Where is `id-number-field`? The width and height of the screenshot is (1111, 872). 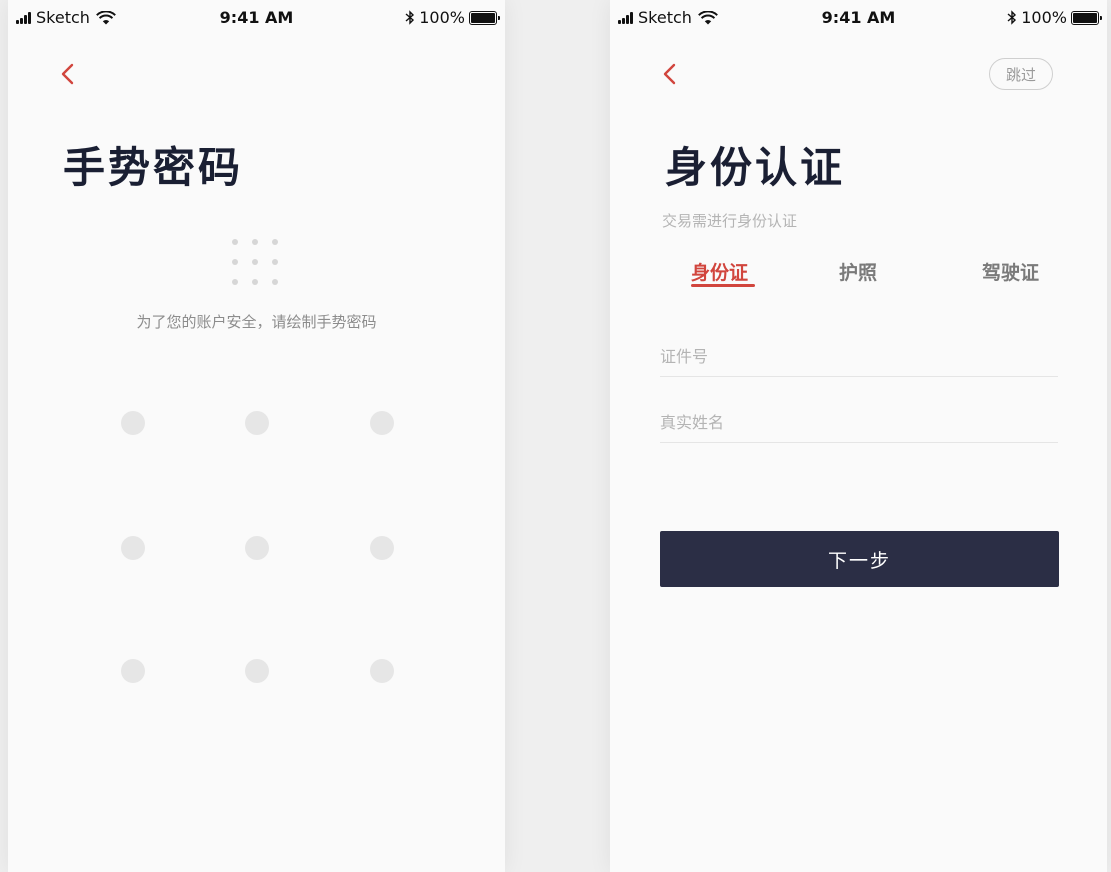 id-number-field is located at coordinates (859, 356).